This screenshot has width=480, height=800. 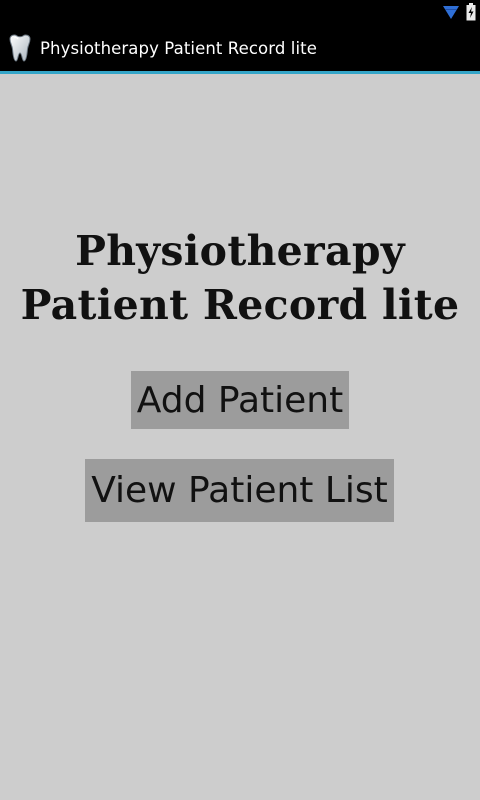 I want to click on status-bar, so click(x=240, y=12).